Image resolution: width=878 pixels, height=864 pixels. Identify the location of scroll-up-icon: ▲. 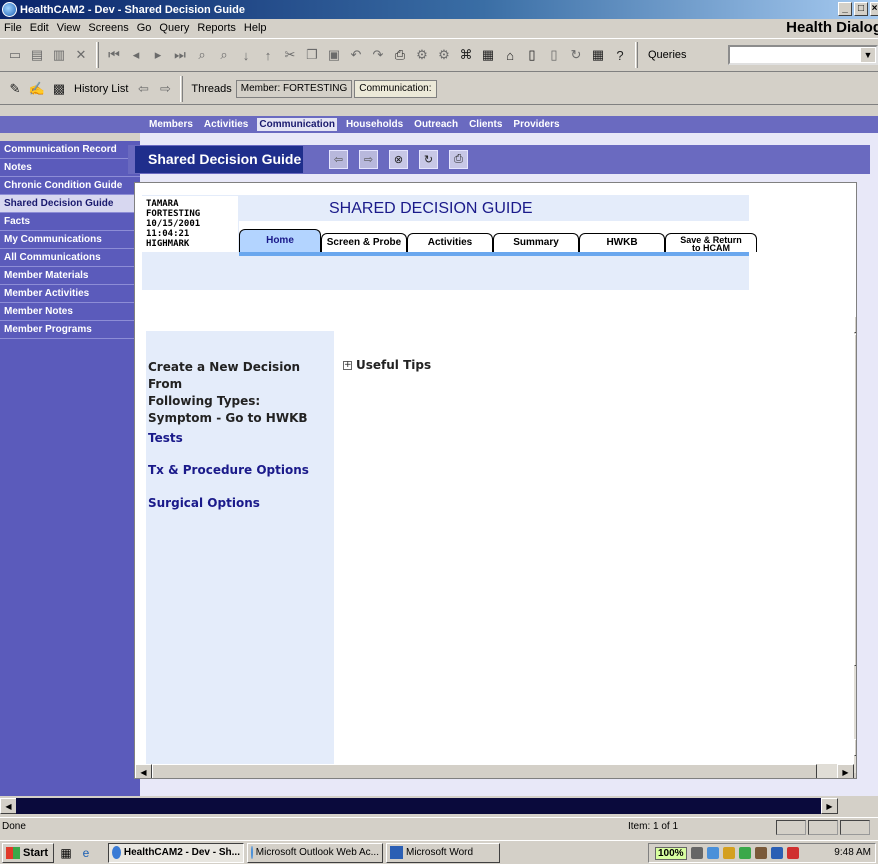
(855, 324).